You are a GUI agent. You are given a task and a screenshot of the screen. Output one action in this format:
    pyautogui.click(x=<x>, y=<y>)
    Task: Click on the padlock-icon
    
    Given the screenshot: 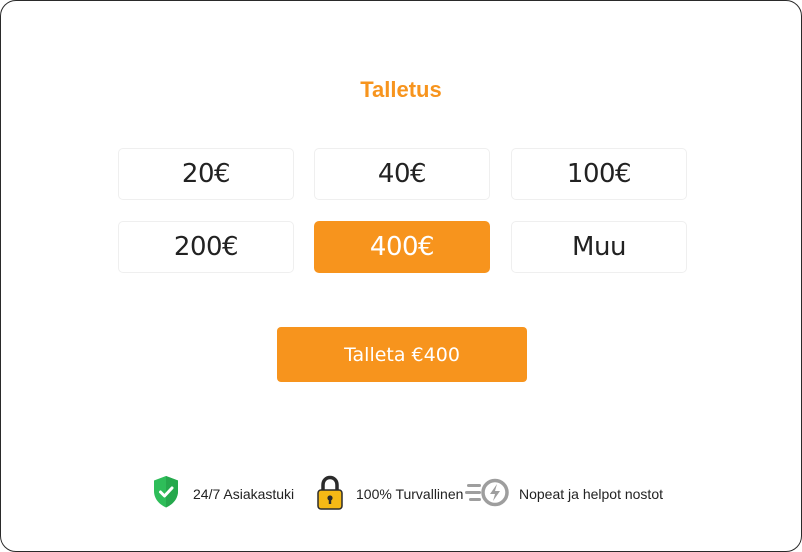 What is the action you would take?
    pyautogui.click(x=330, y=495)
    